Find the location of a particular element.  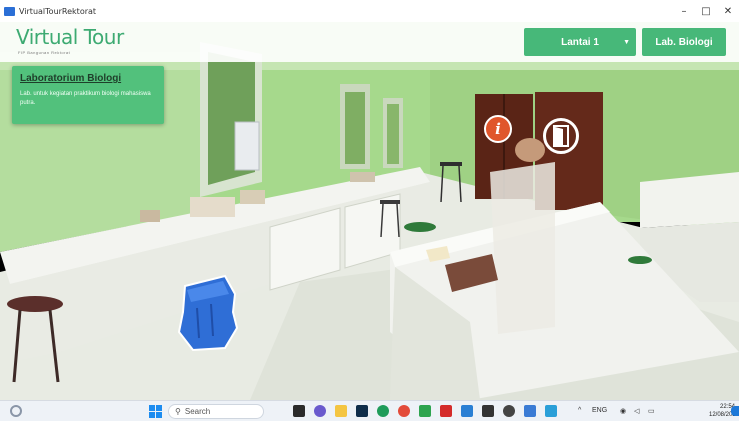

chat-icon is located at coordinates (320, 411).